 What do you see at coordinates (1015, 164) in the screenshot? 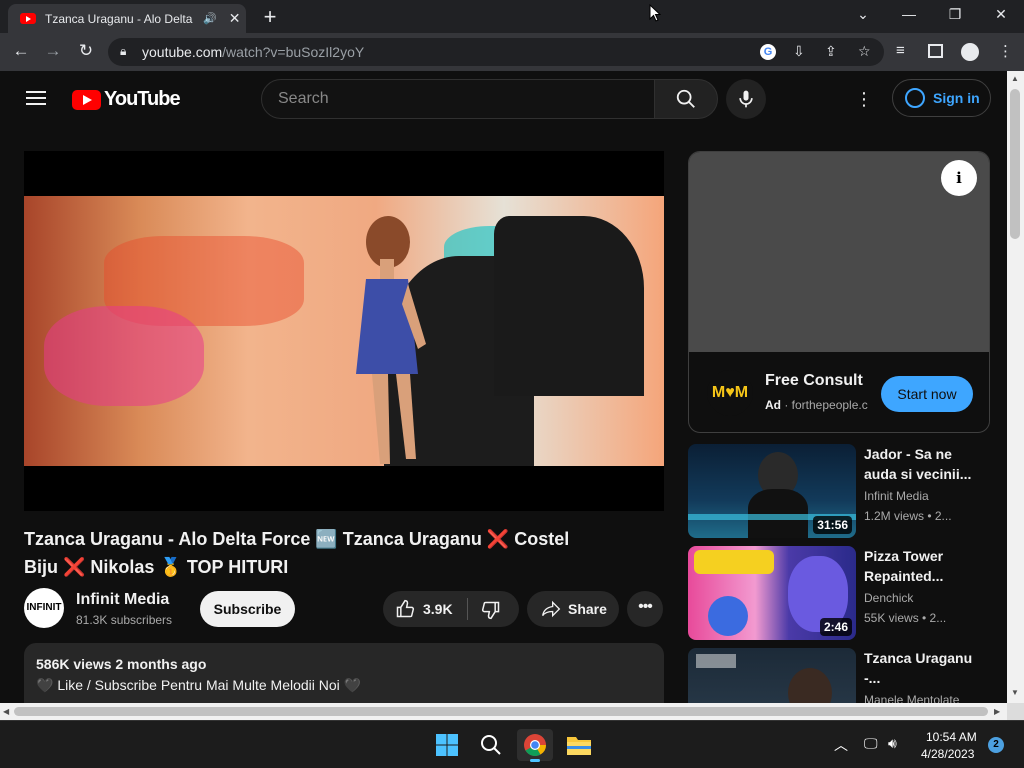
I see `vertical-scroll-thumb` at bounding box center [1015, 164].